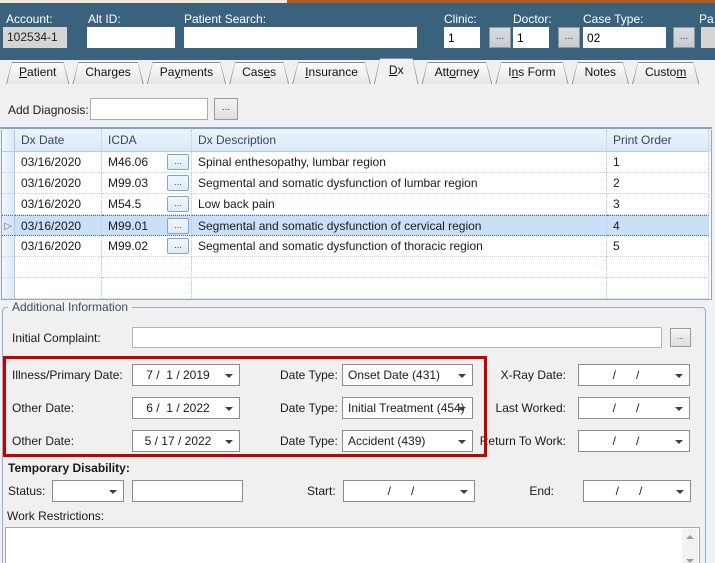  I want to click on tab-custom: Custom, so click(665, 73).